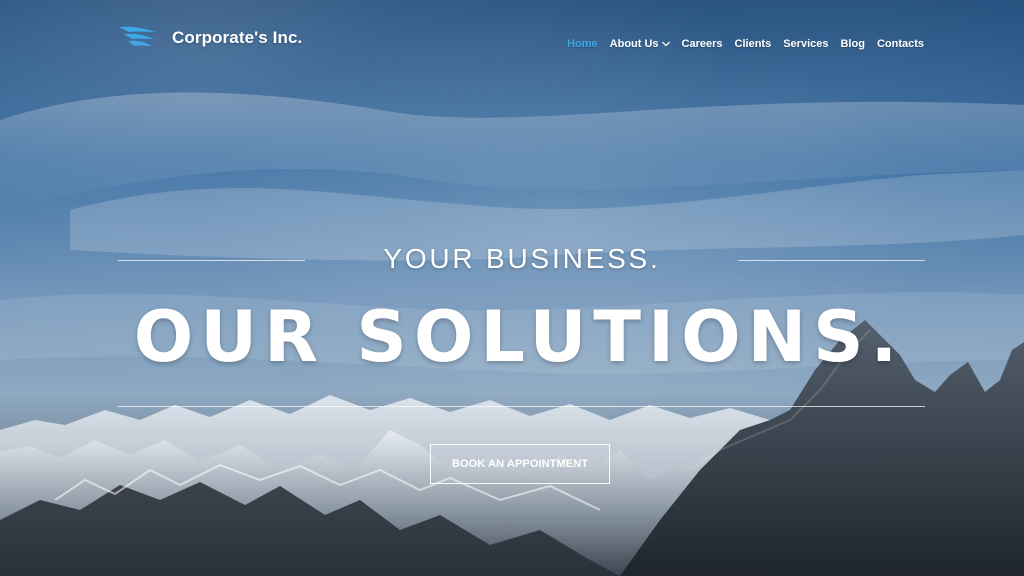 This screenshot has height=576, width=1024. I want to click on hero-headline: OUR SOLUTIONS., so click(519, 337).